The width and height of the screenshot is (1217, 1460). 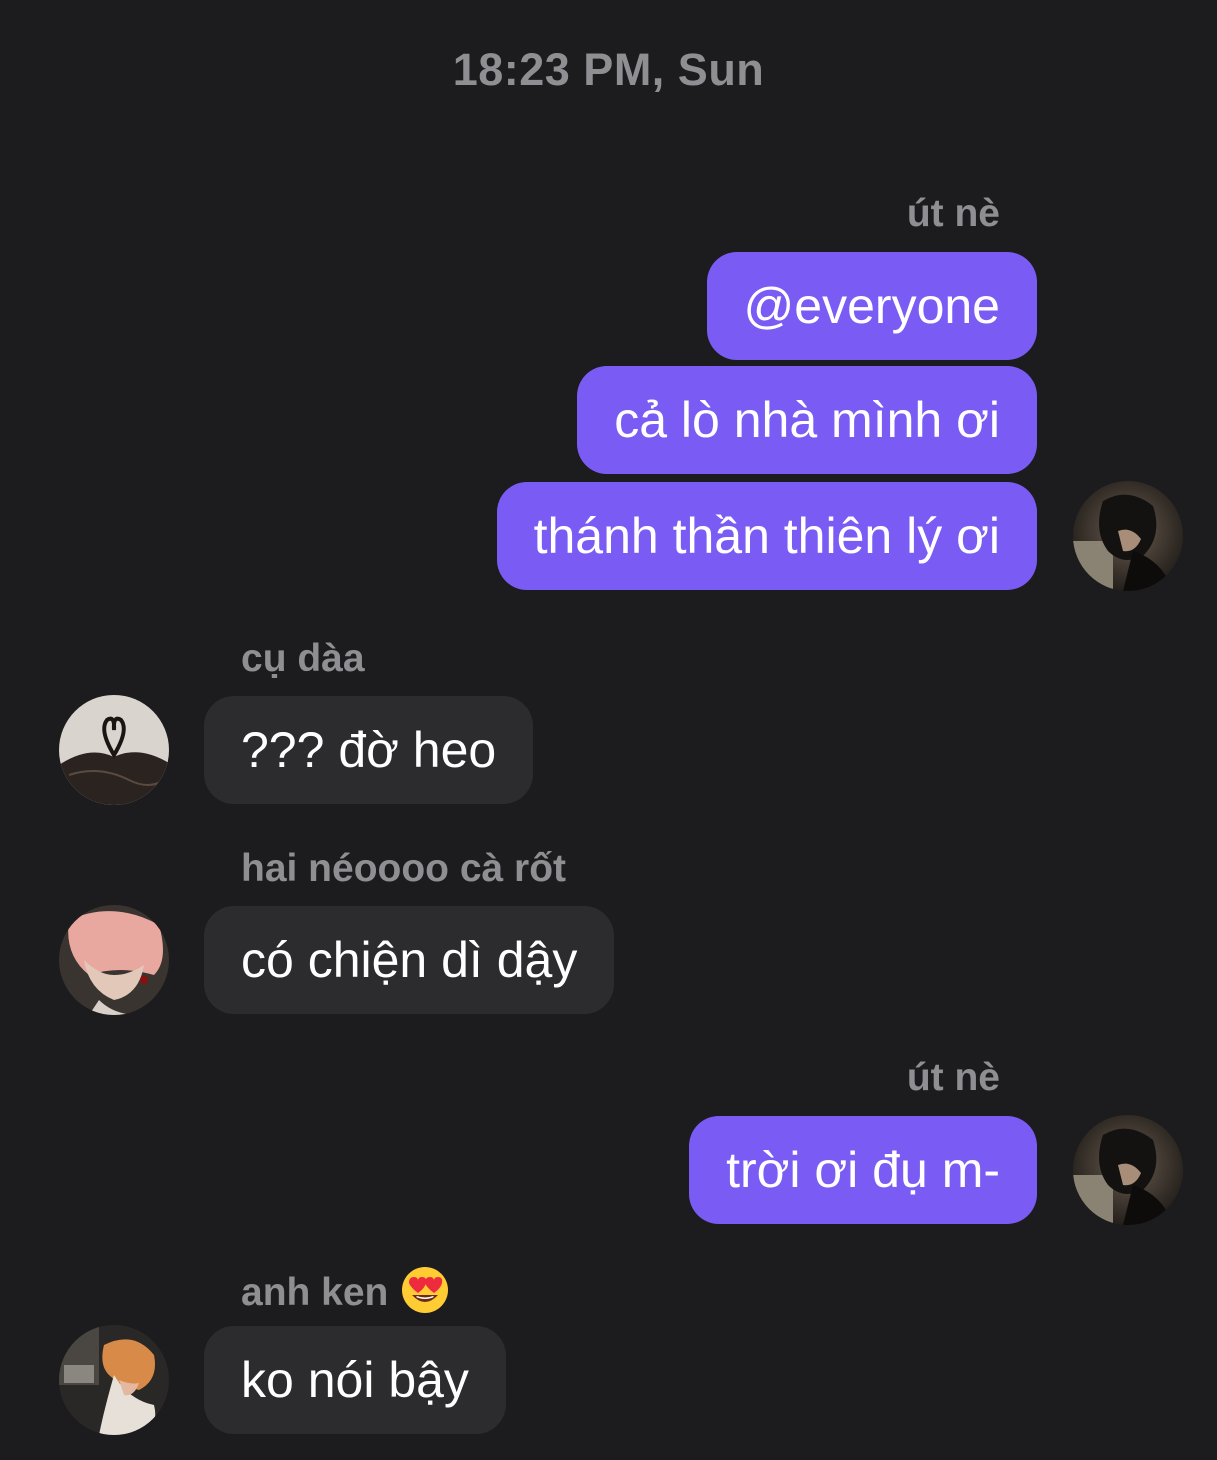 I want to click on heart-shaped-hair-avatar, so click(x=114, y=750).